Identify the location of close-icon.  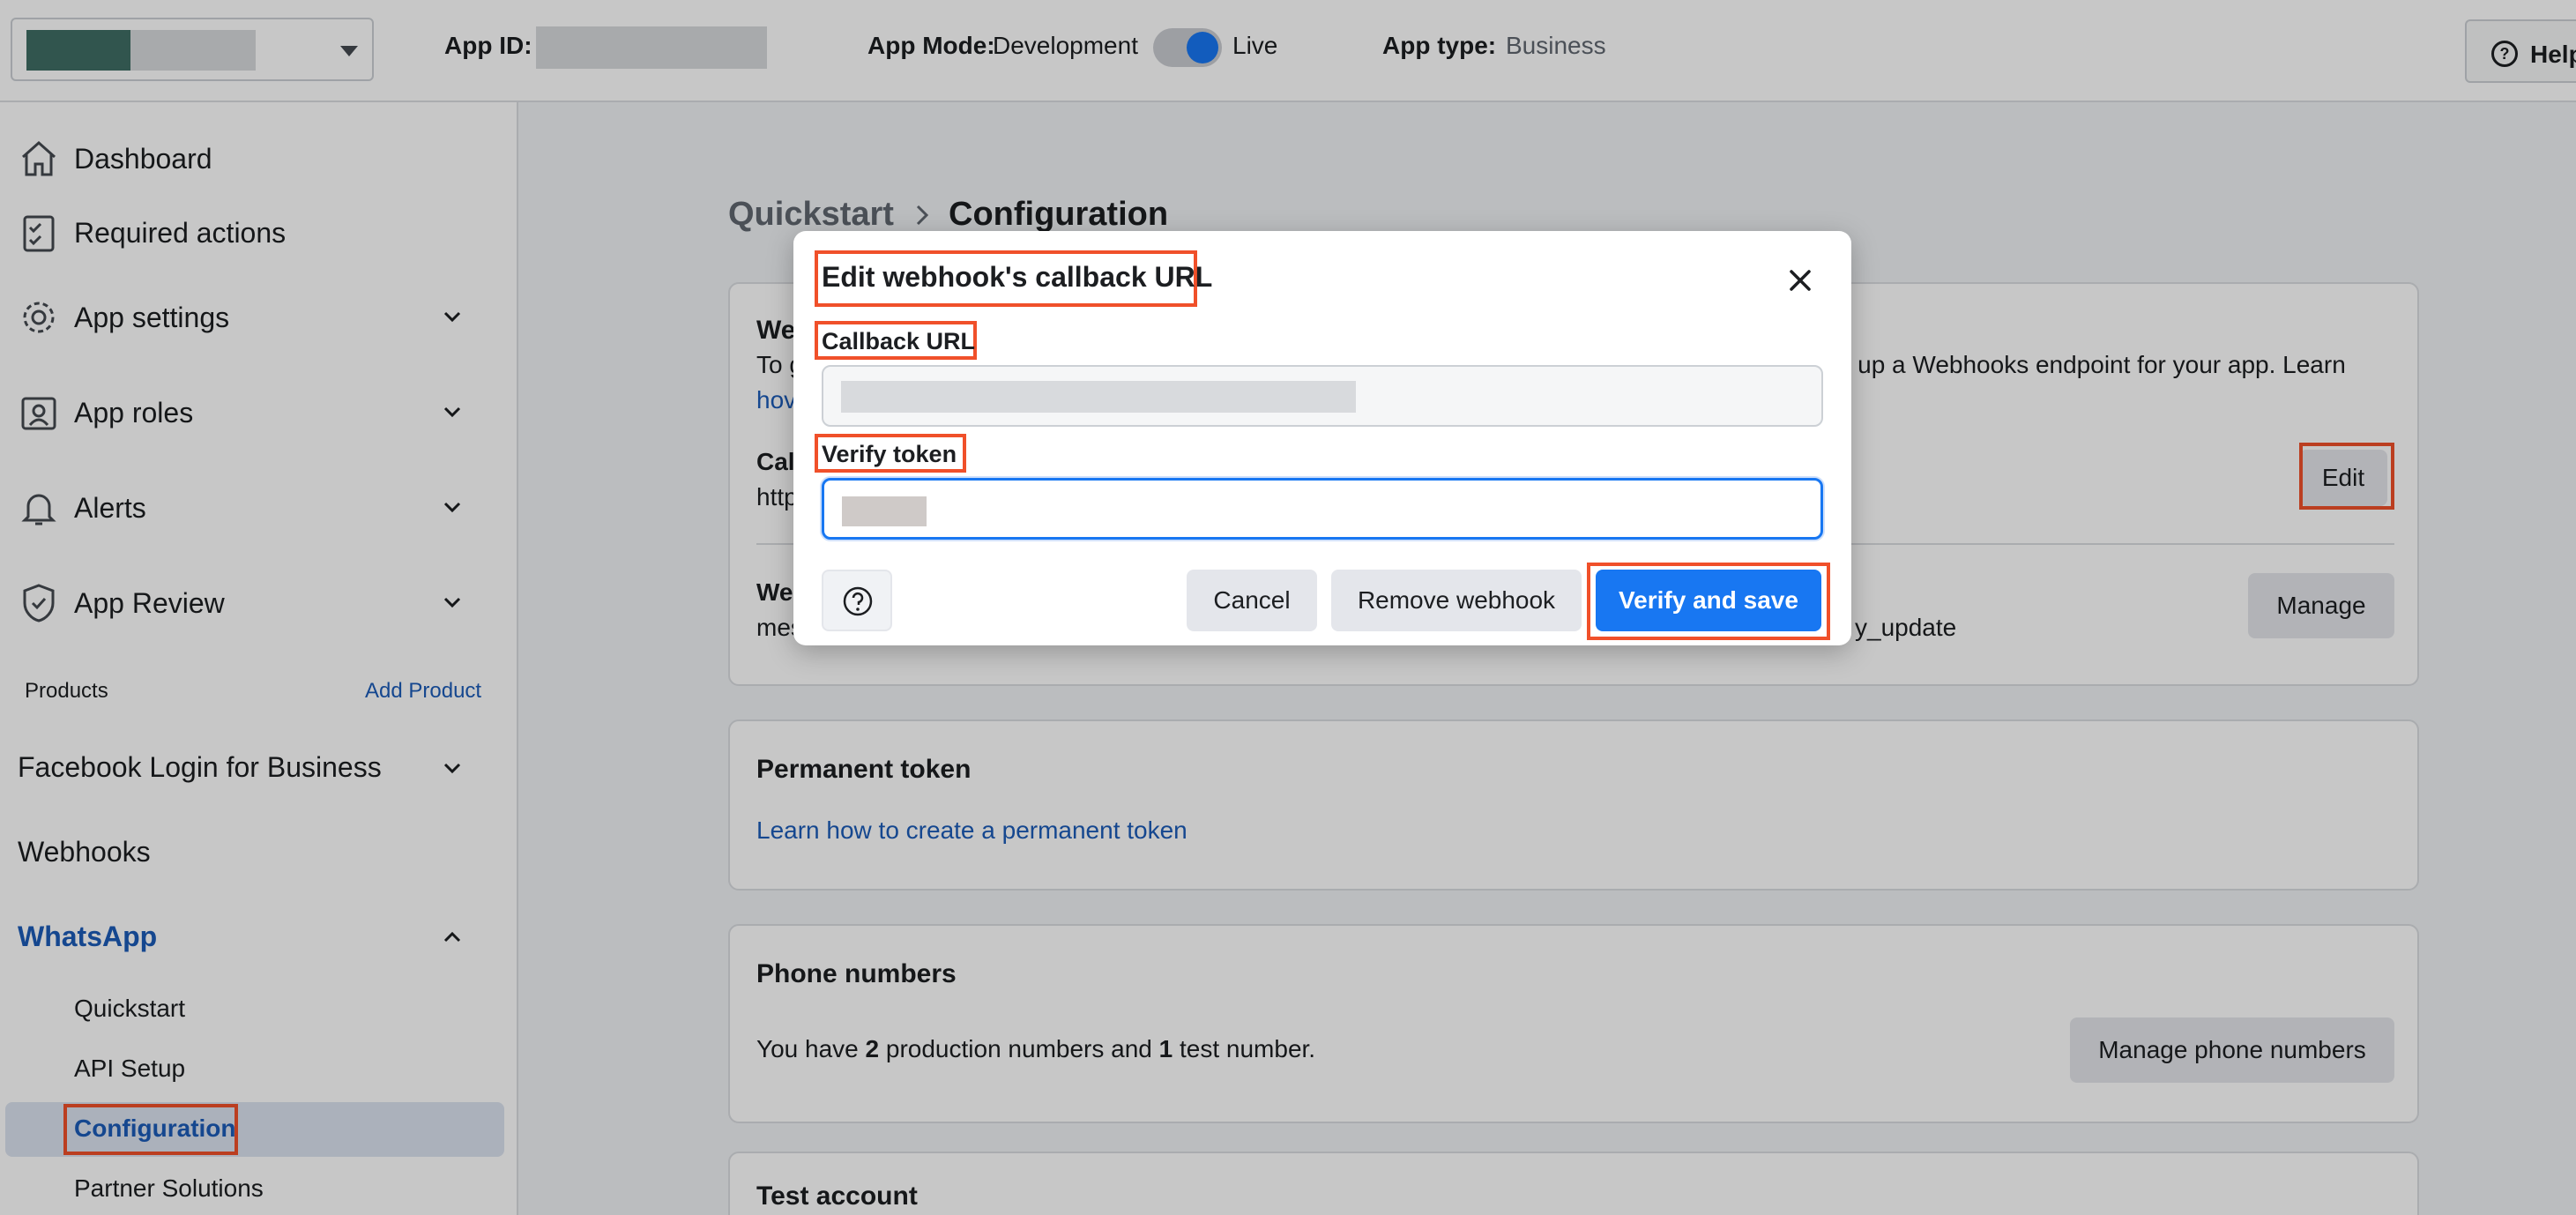
(1800, 280).